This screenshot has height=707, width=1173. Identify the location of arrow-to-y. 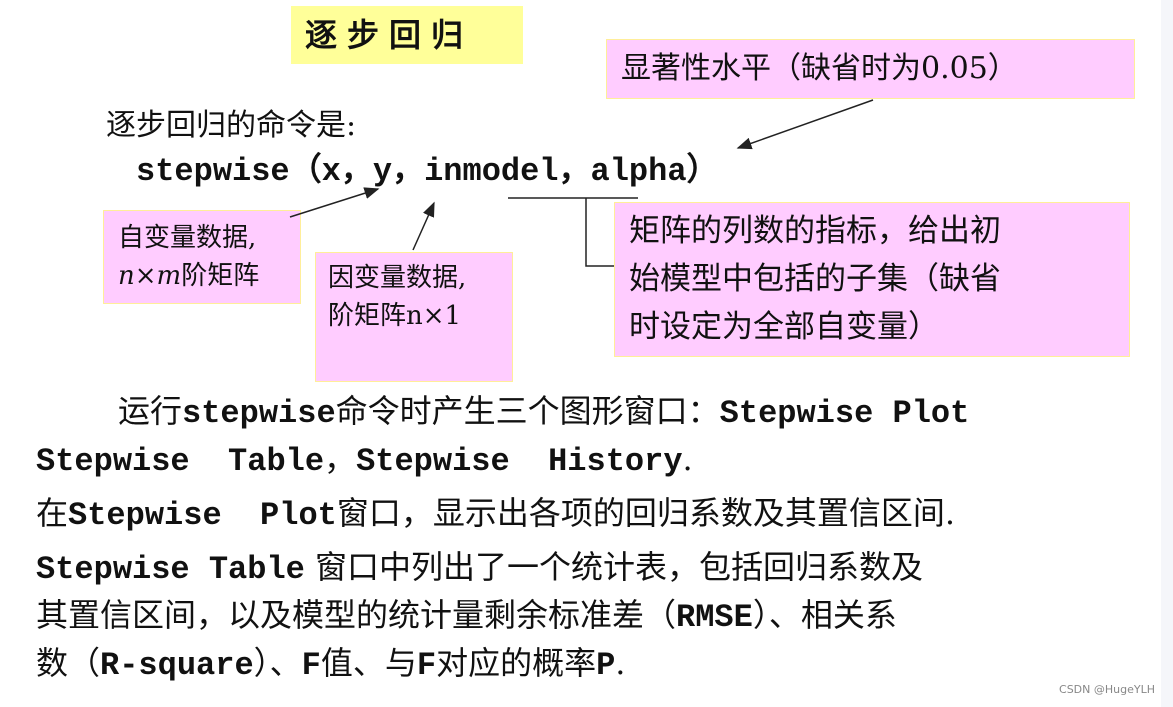
(423, 226).